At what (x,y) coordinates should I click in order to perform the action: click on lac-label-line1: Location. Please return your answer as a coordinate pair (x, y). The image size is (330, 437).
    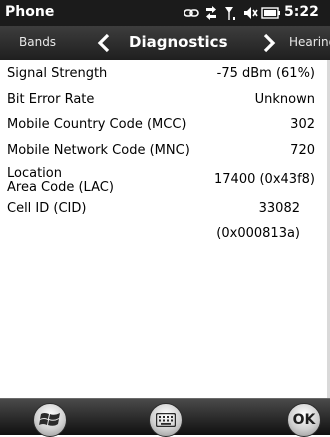
    Looking at the image, I should click on (34, 173).